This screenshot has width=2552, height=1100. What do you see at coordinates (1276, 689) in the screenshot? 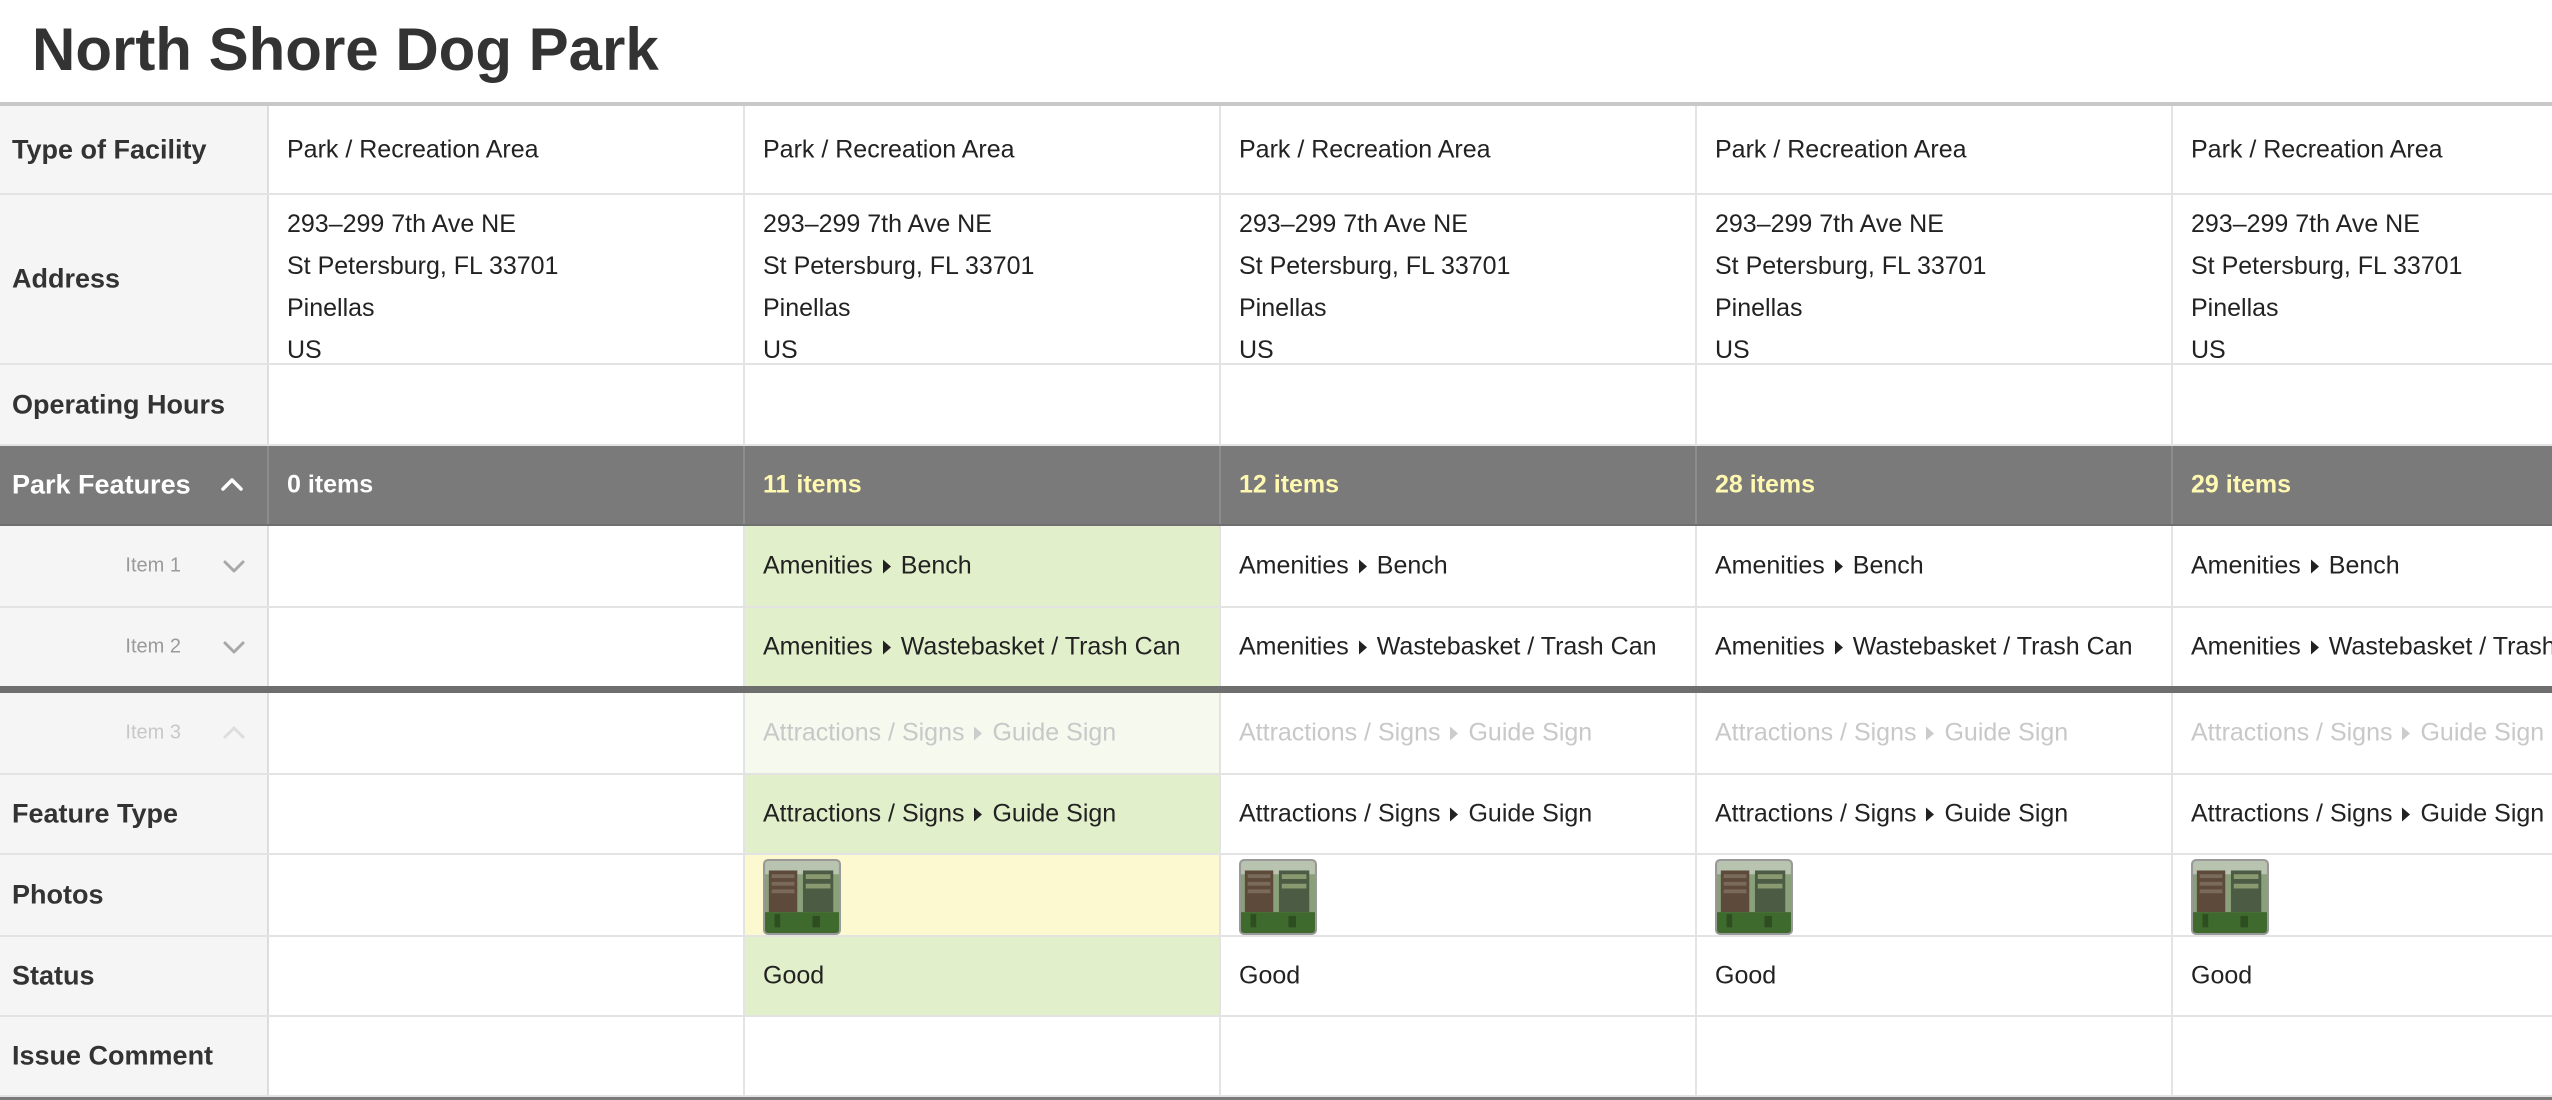
I see `sticky-header-divider` at bounding box center [1276, 689].